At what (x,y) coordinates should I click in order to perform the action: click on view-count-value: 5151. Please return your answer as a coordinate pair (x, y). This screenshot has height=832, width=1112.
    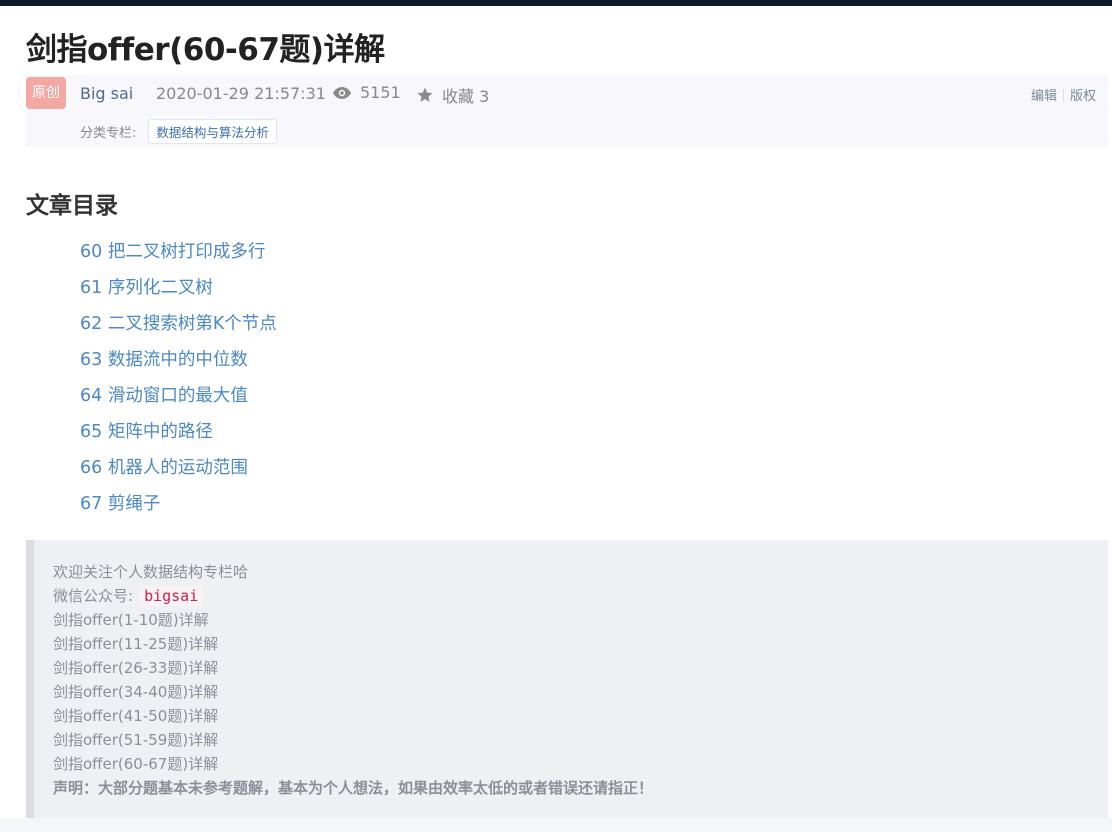
    Looking at the image, I should click on (380, 92).